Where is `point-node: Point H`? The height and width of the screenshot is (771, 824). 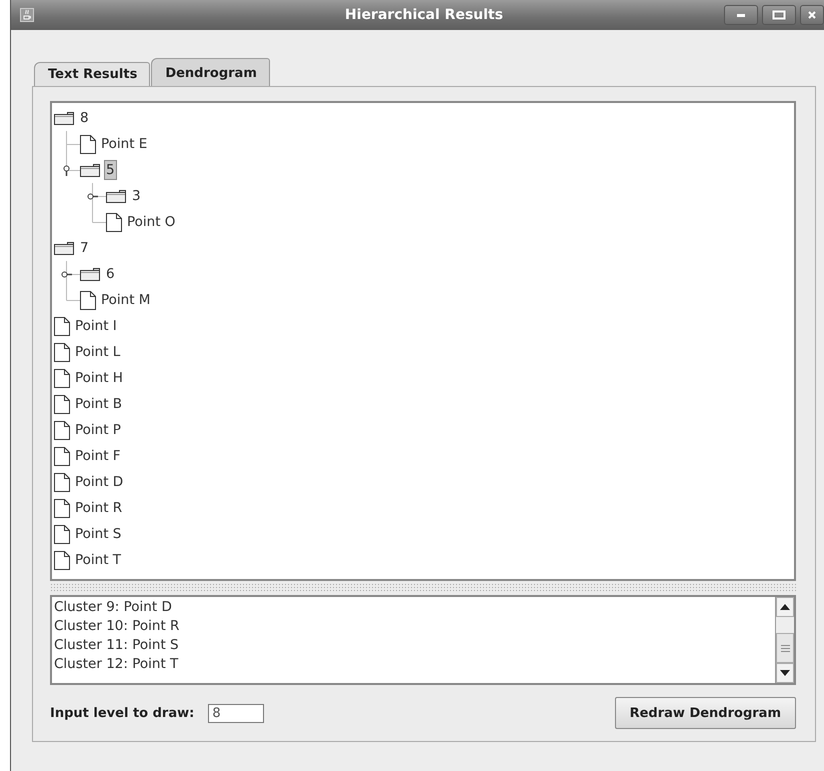 point-node: Point H is located at coordinates (99, 378).